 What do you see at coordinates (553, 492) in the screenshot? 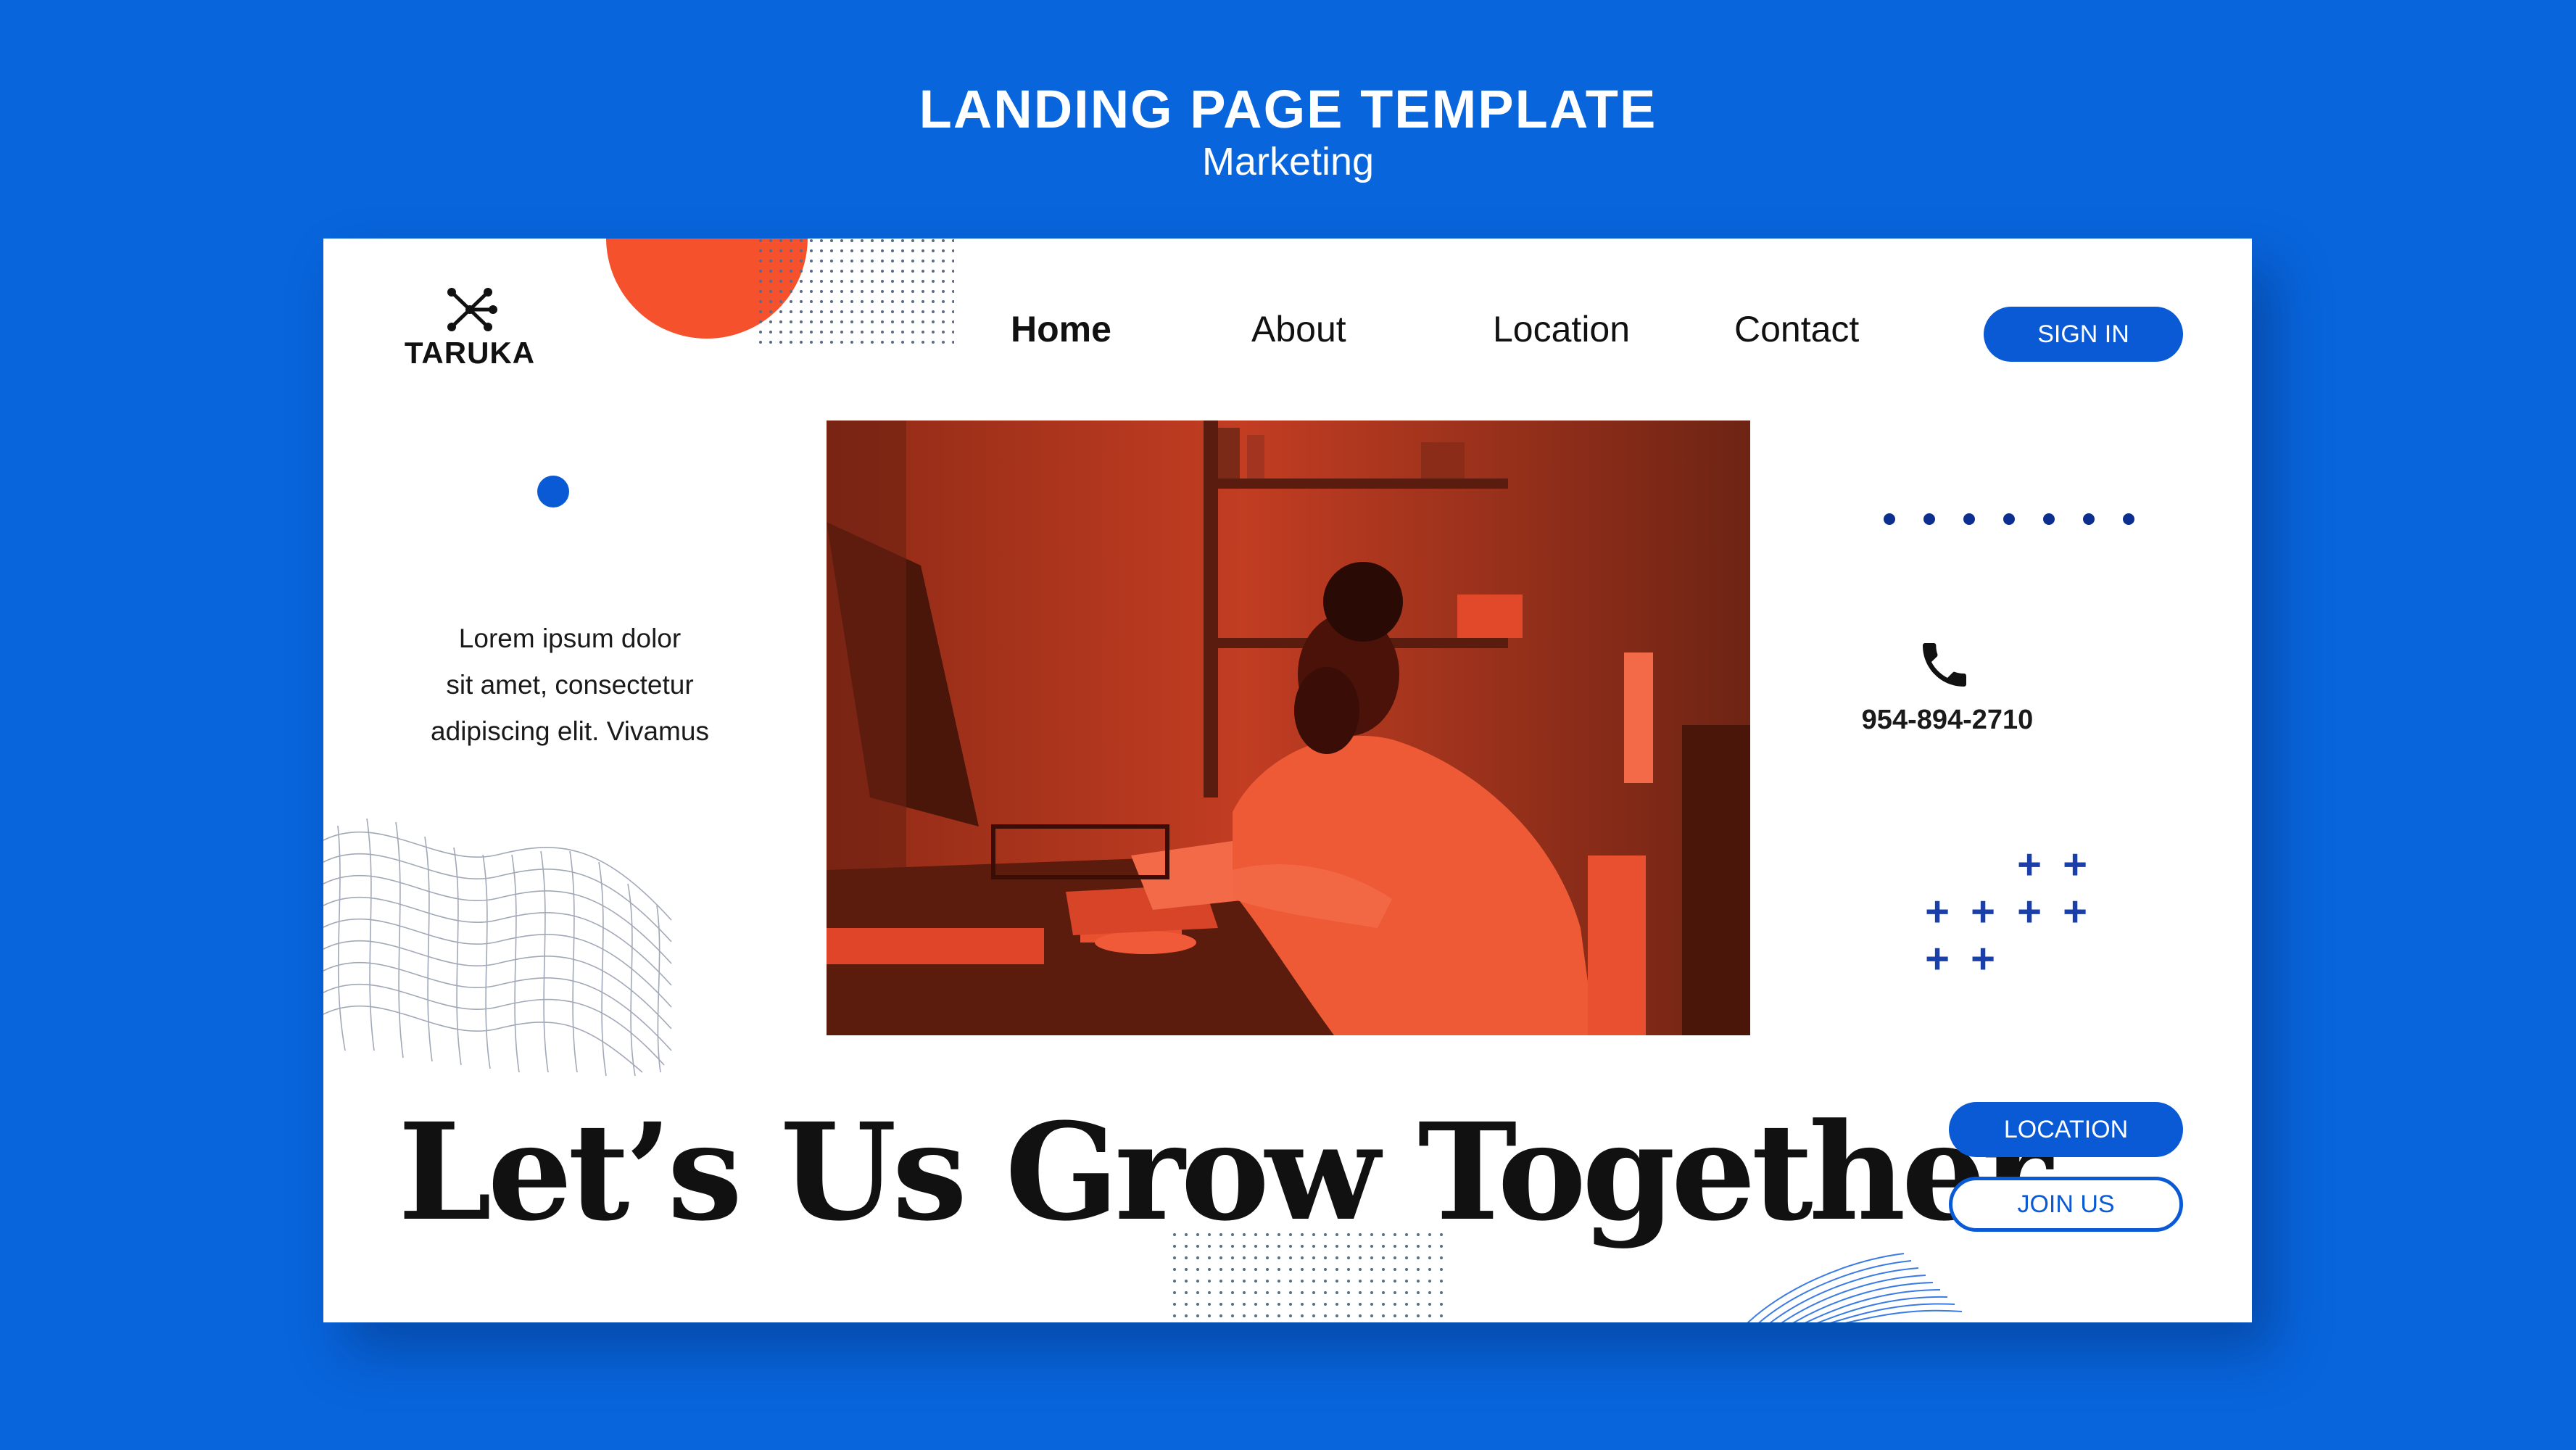
I see `blue-dot-decoration` at bounding box center [553, 492].